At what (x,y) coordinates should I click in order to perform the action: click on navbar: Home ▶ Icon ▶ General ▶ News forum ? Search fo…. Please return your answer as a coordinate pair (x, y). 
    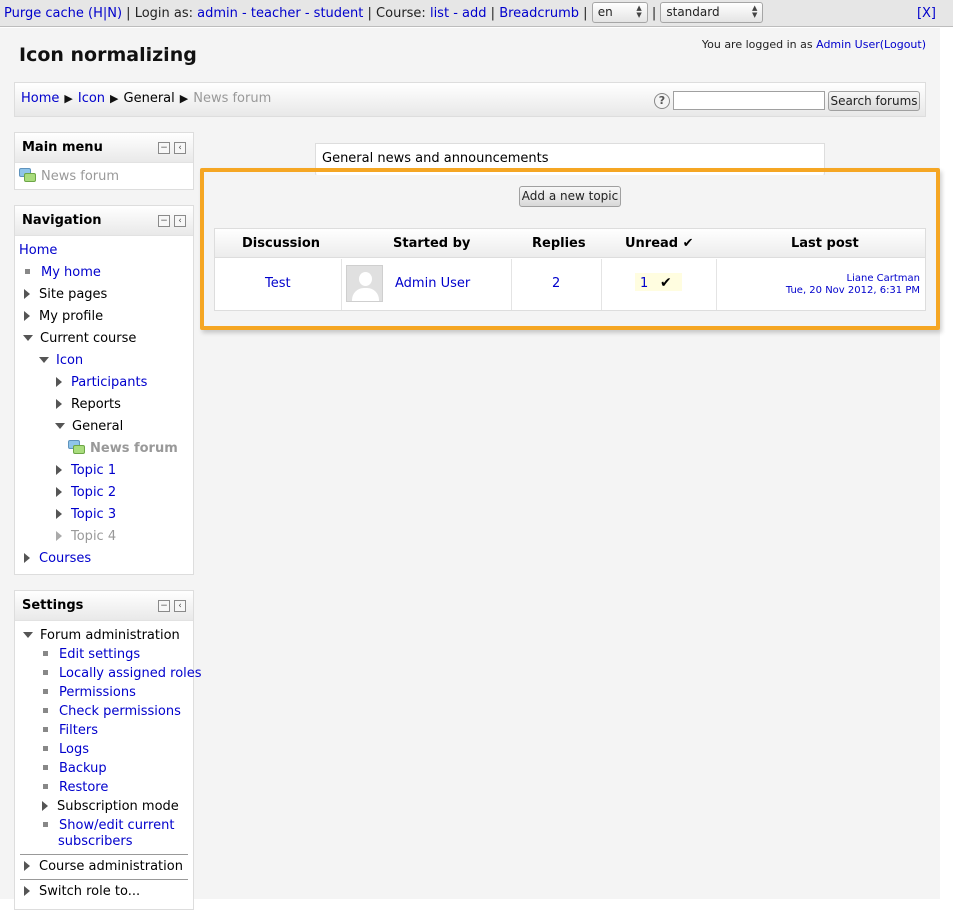
    Looking at the image, I should click on (470, 99).